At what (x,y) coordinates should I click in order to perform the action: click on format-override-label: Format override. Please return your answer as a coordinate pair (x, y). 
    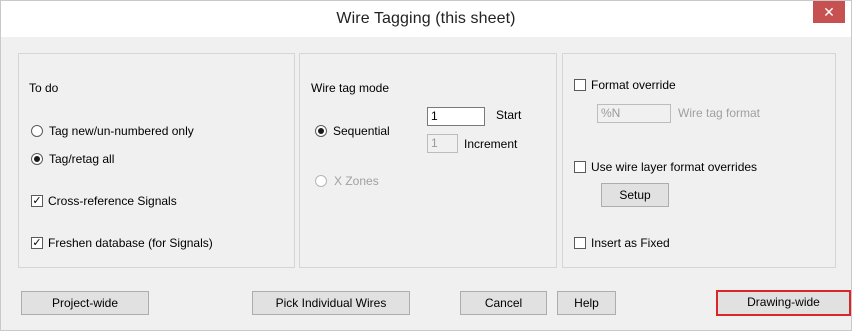
    Looking at the image, I should click on (633, 85).